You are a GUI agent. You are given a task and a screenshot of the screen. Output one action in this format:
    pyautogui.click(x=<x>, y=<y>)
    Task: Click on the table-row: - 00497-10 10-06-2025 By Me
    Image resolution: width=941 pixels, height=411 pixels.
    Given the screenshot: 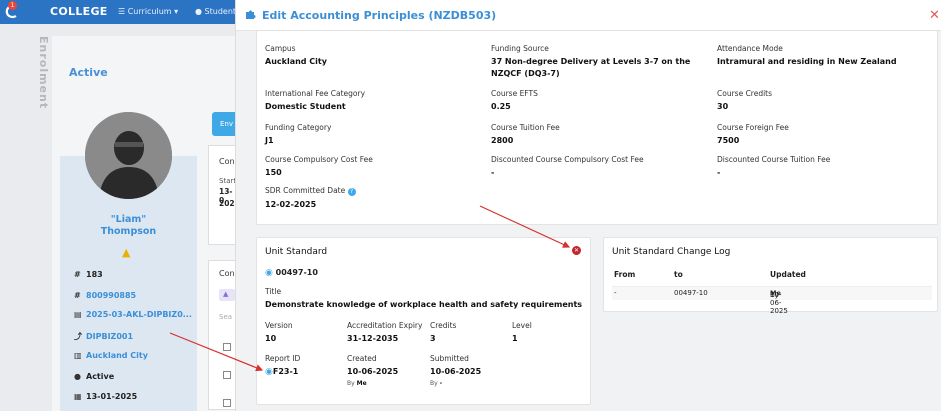 What is the action you would take?
    pyautogui.click(x=772, y=300)
    